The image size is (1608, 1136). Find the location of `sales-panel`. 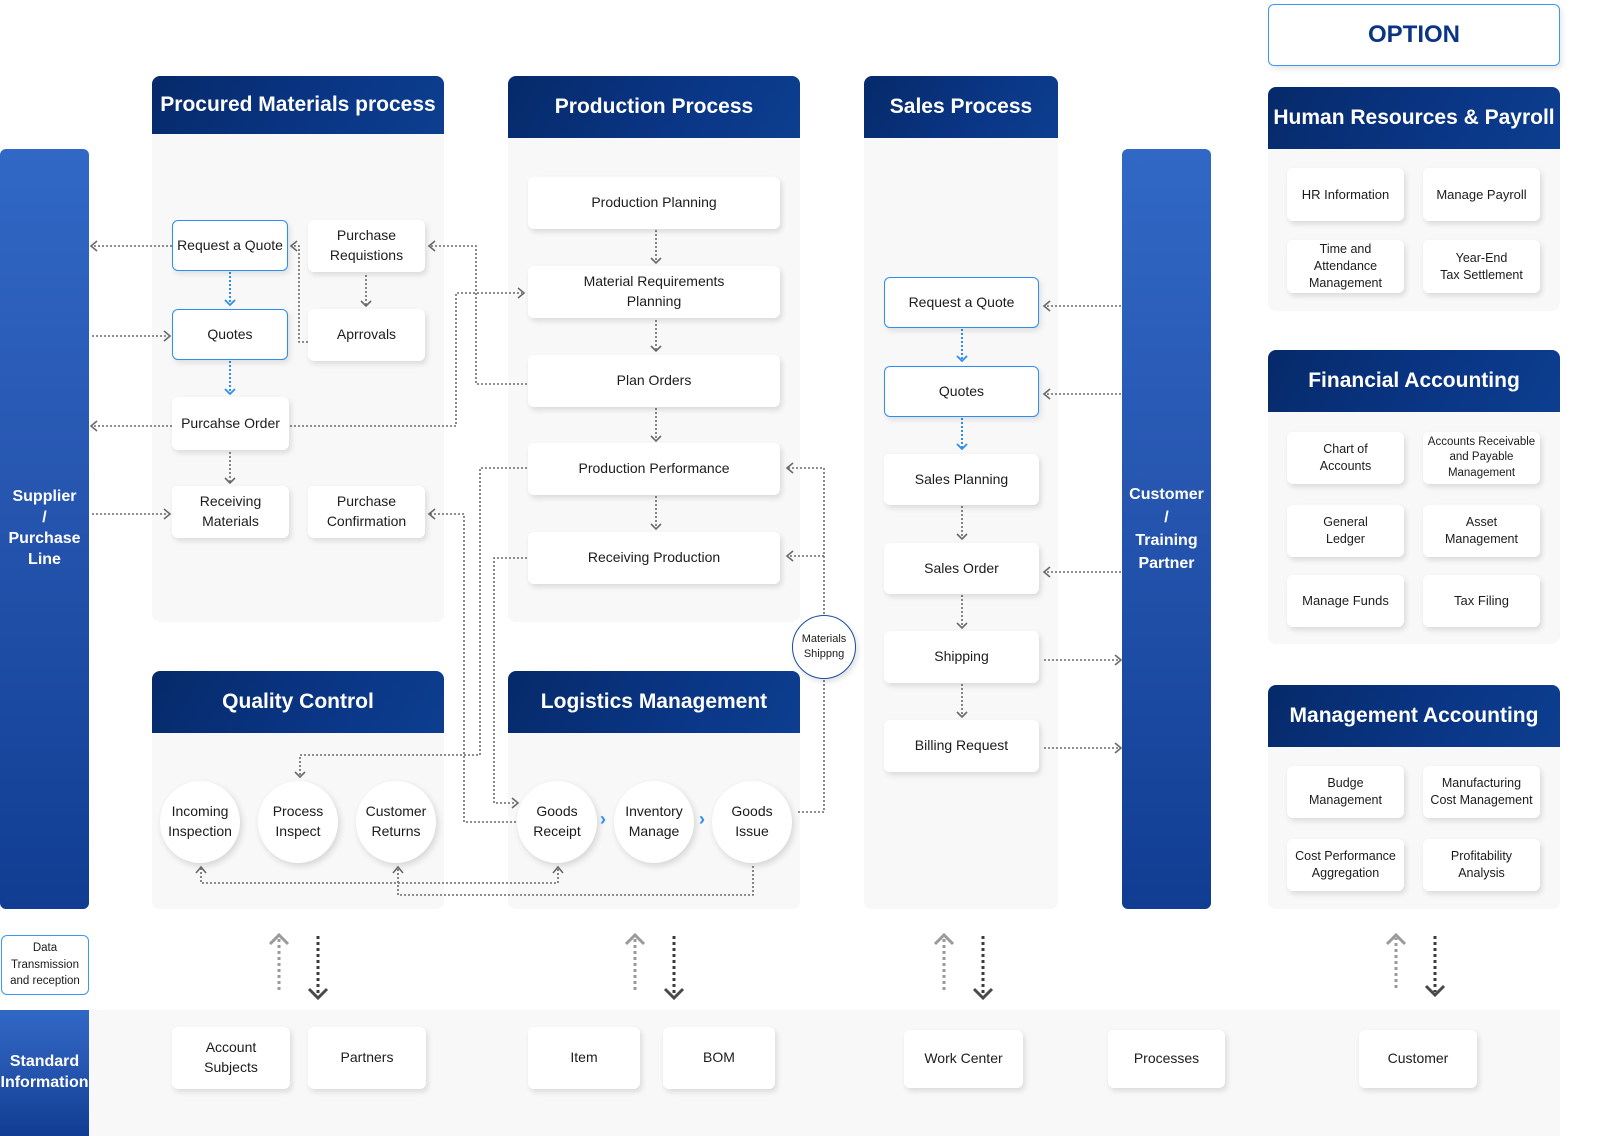

sales-panel is located at coordinates (961, 523).